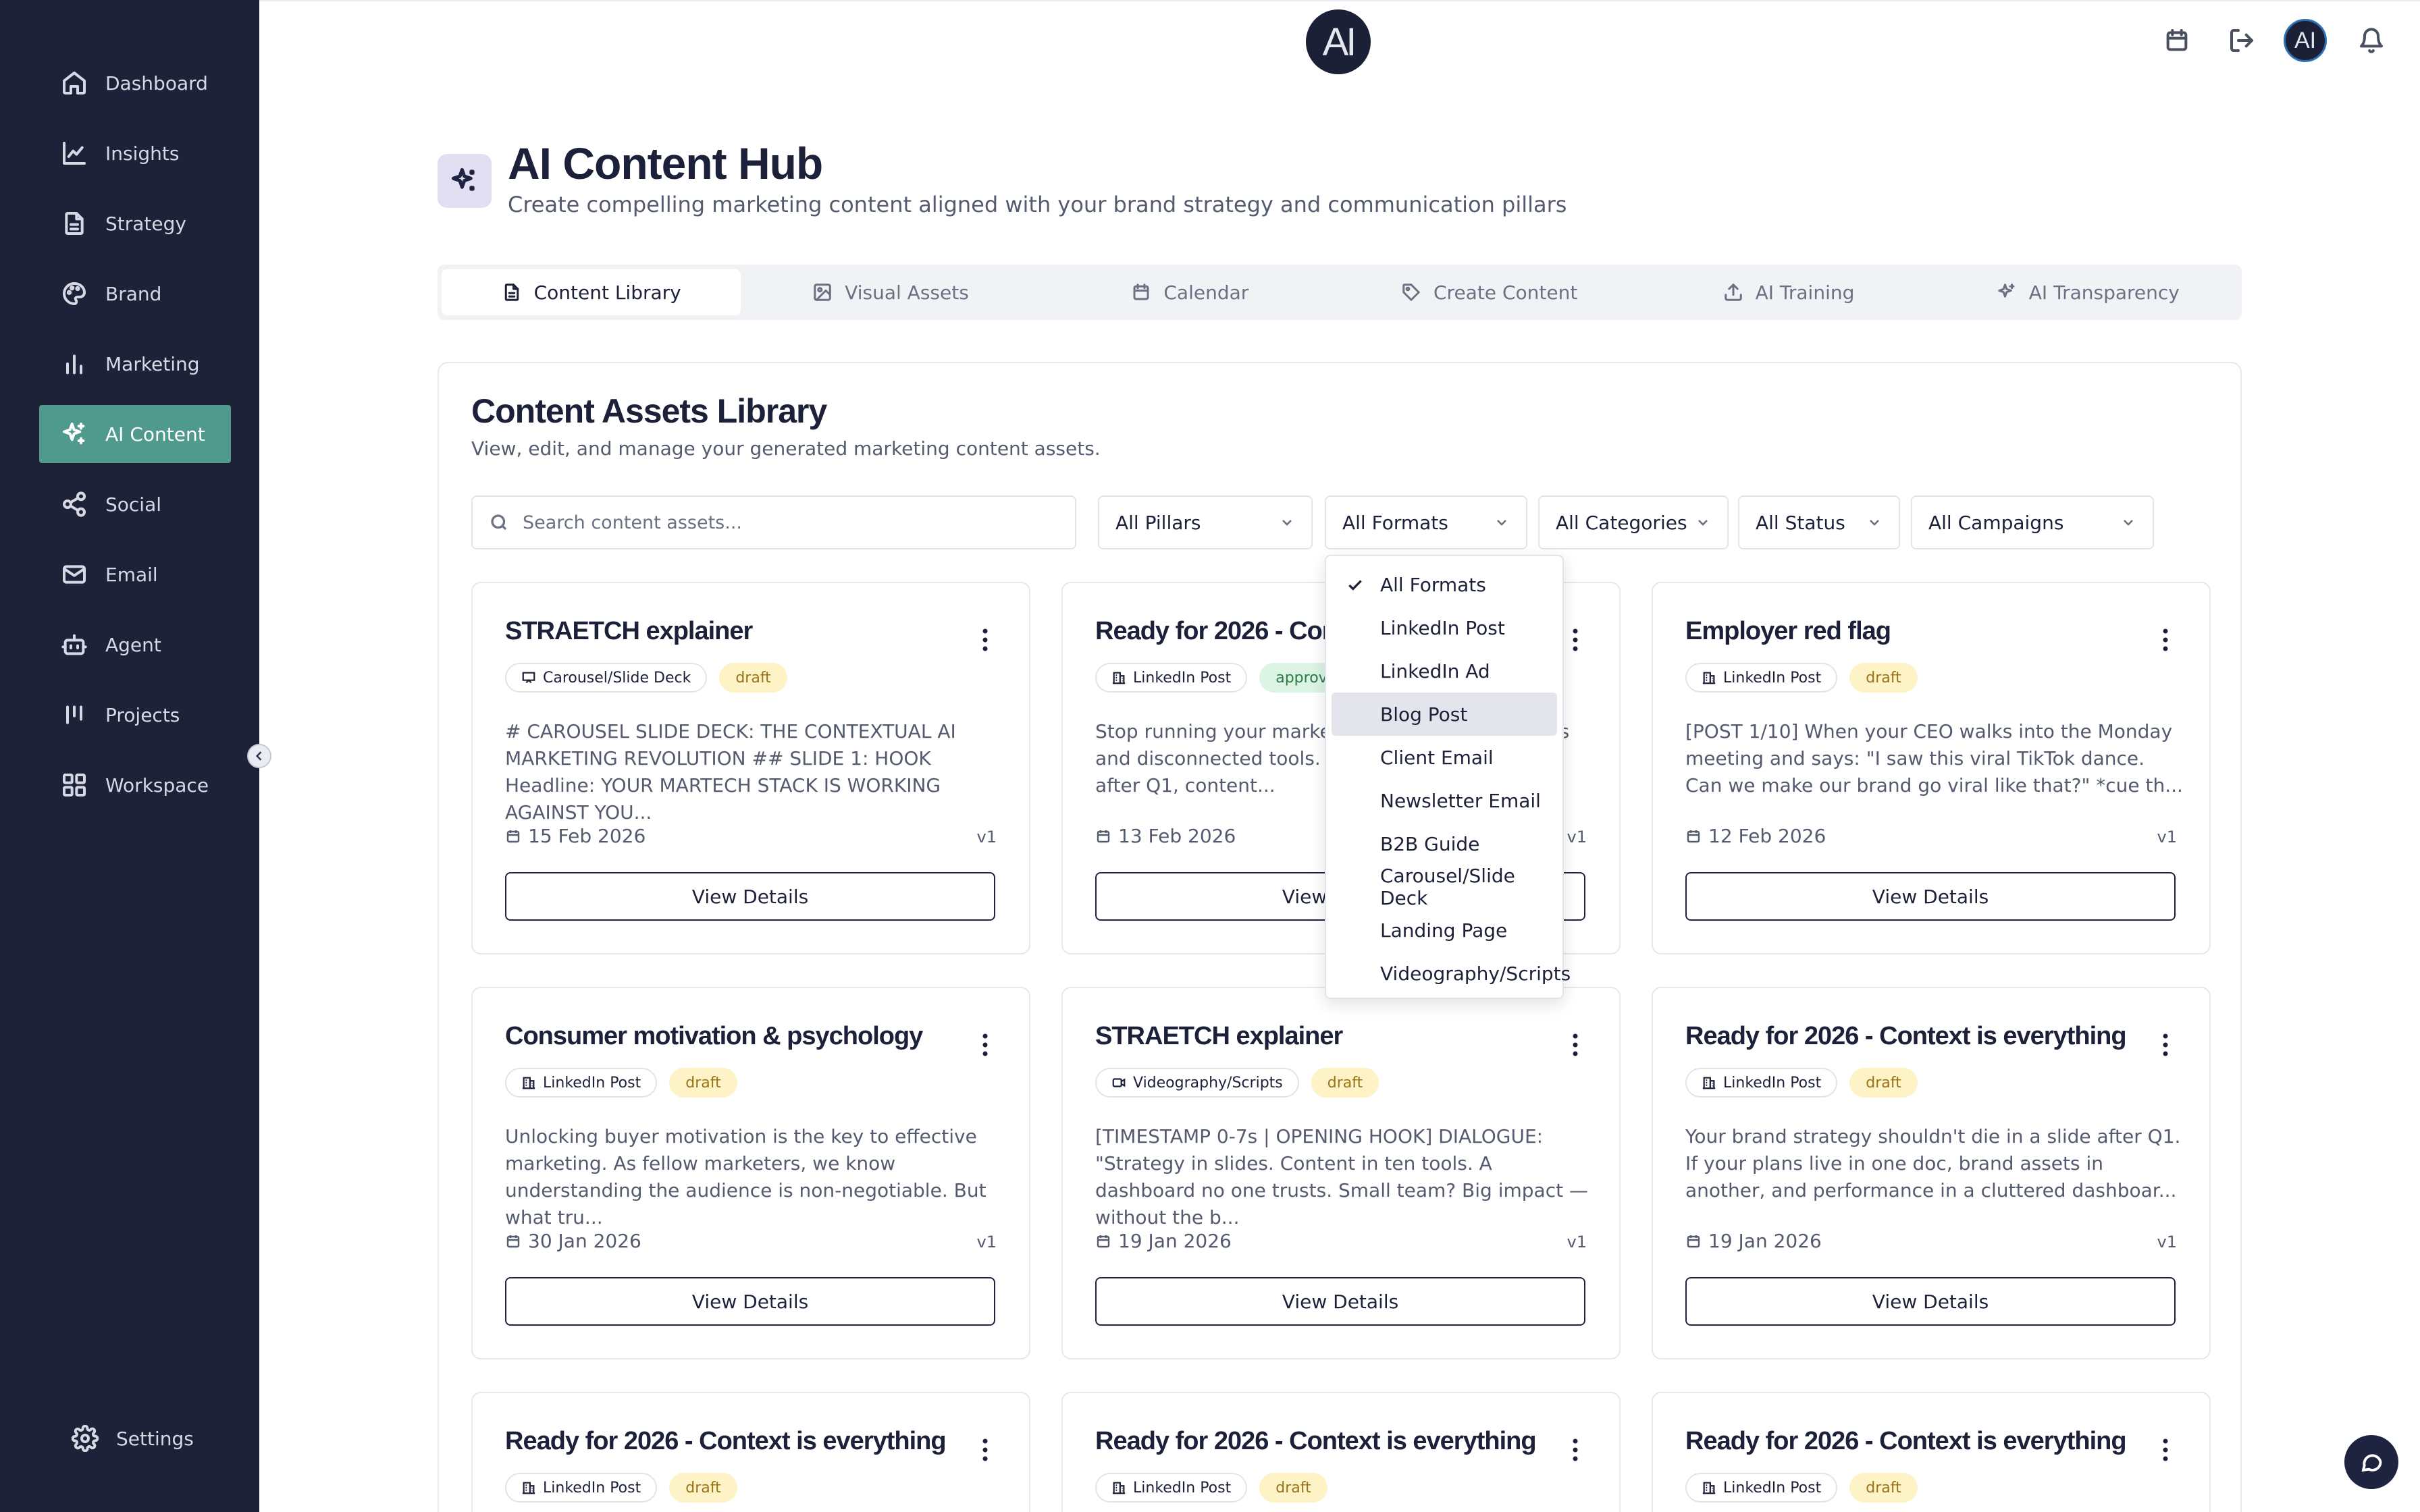  Describe the element at coordinates (135, 645) in the screenshot. I see `sidebar-item-agent: Agent` at that location.